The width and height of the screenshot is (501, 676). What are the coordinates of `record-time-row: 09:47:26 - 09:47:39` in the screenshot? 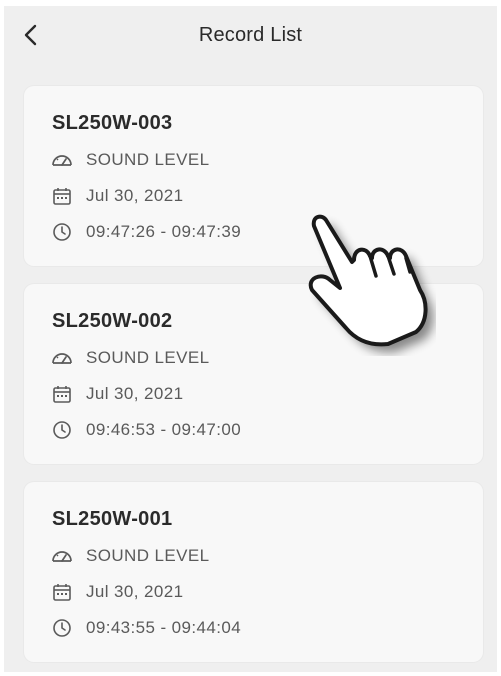 It's located at (146, 232).